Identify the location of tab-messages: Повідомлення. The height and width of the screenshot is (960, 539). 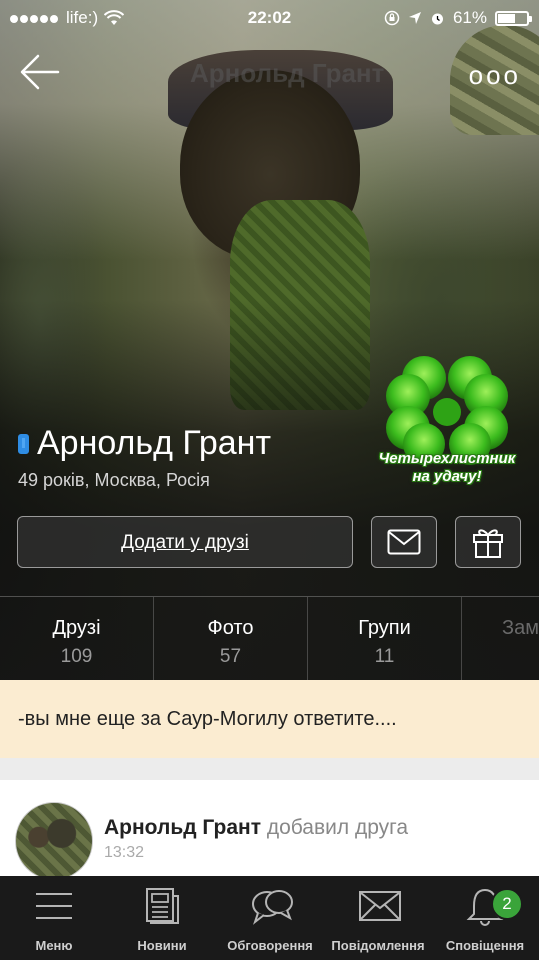
(378, 918).